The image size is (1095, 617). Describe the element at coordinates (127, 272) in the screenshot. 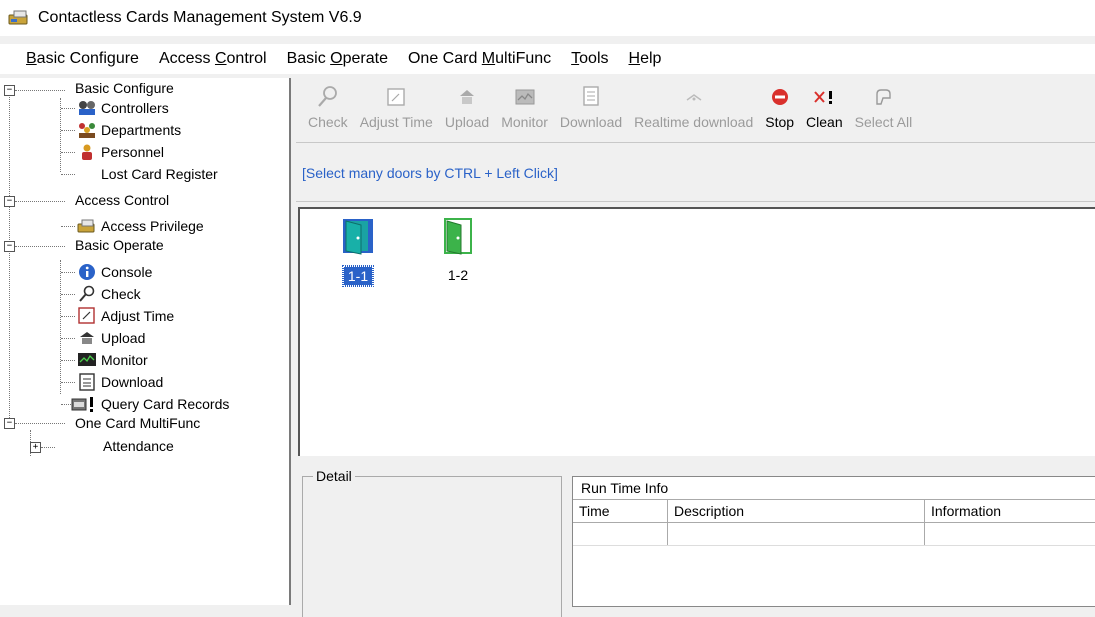

I see `tree-node-label: Console` at that location.